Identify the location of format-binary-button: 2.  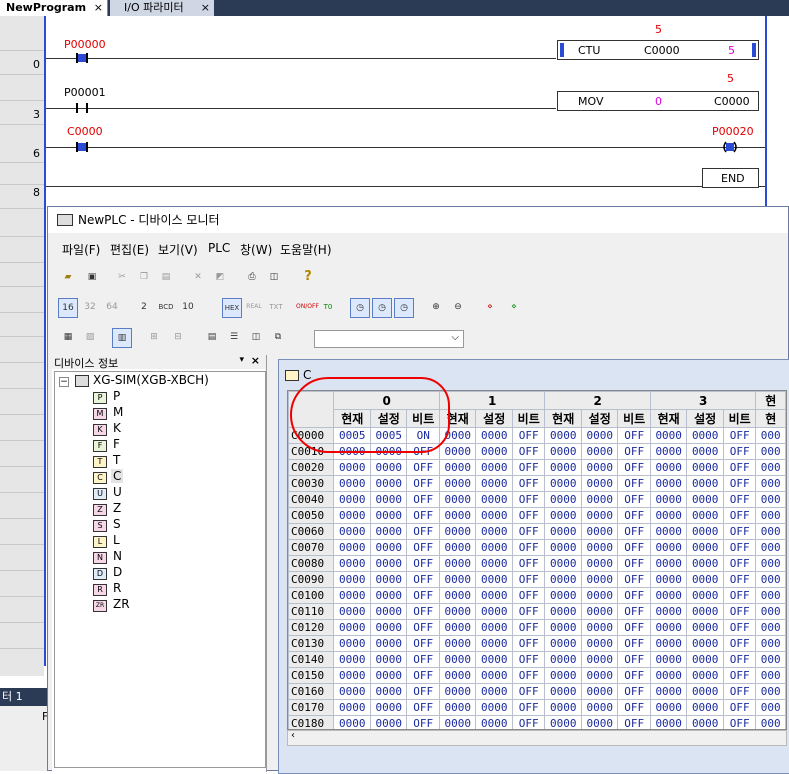
(144, 308).